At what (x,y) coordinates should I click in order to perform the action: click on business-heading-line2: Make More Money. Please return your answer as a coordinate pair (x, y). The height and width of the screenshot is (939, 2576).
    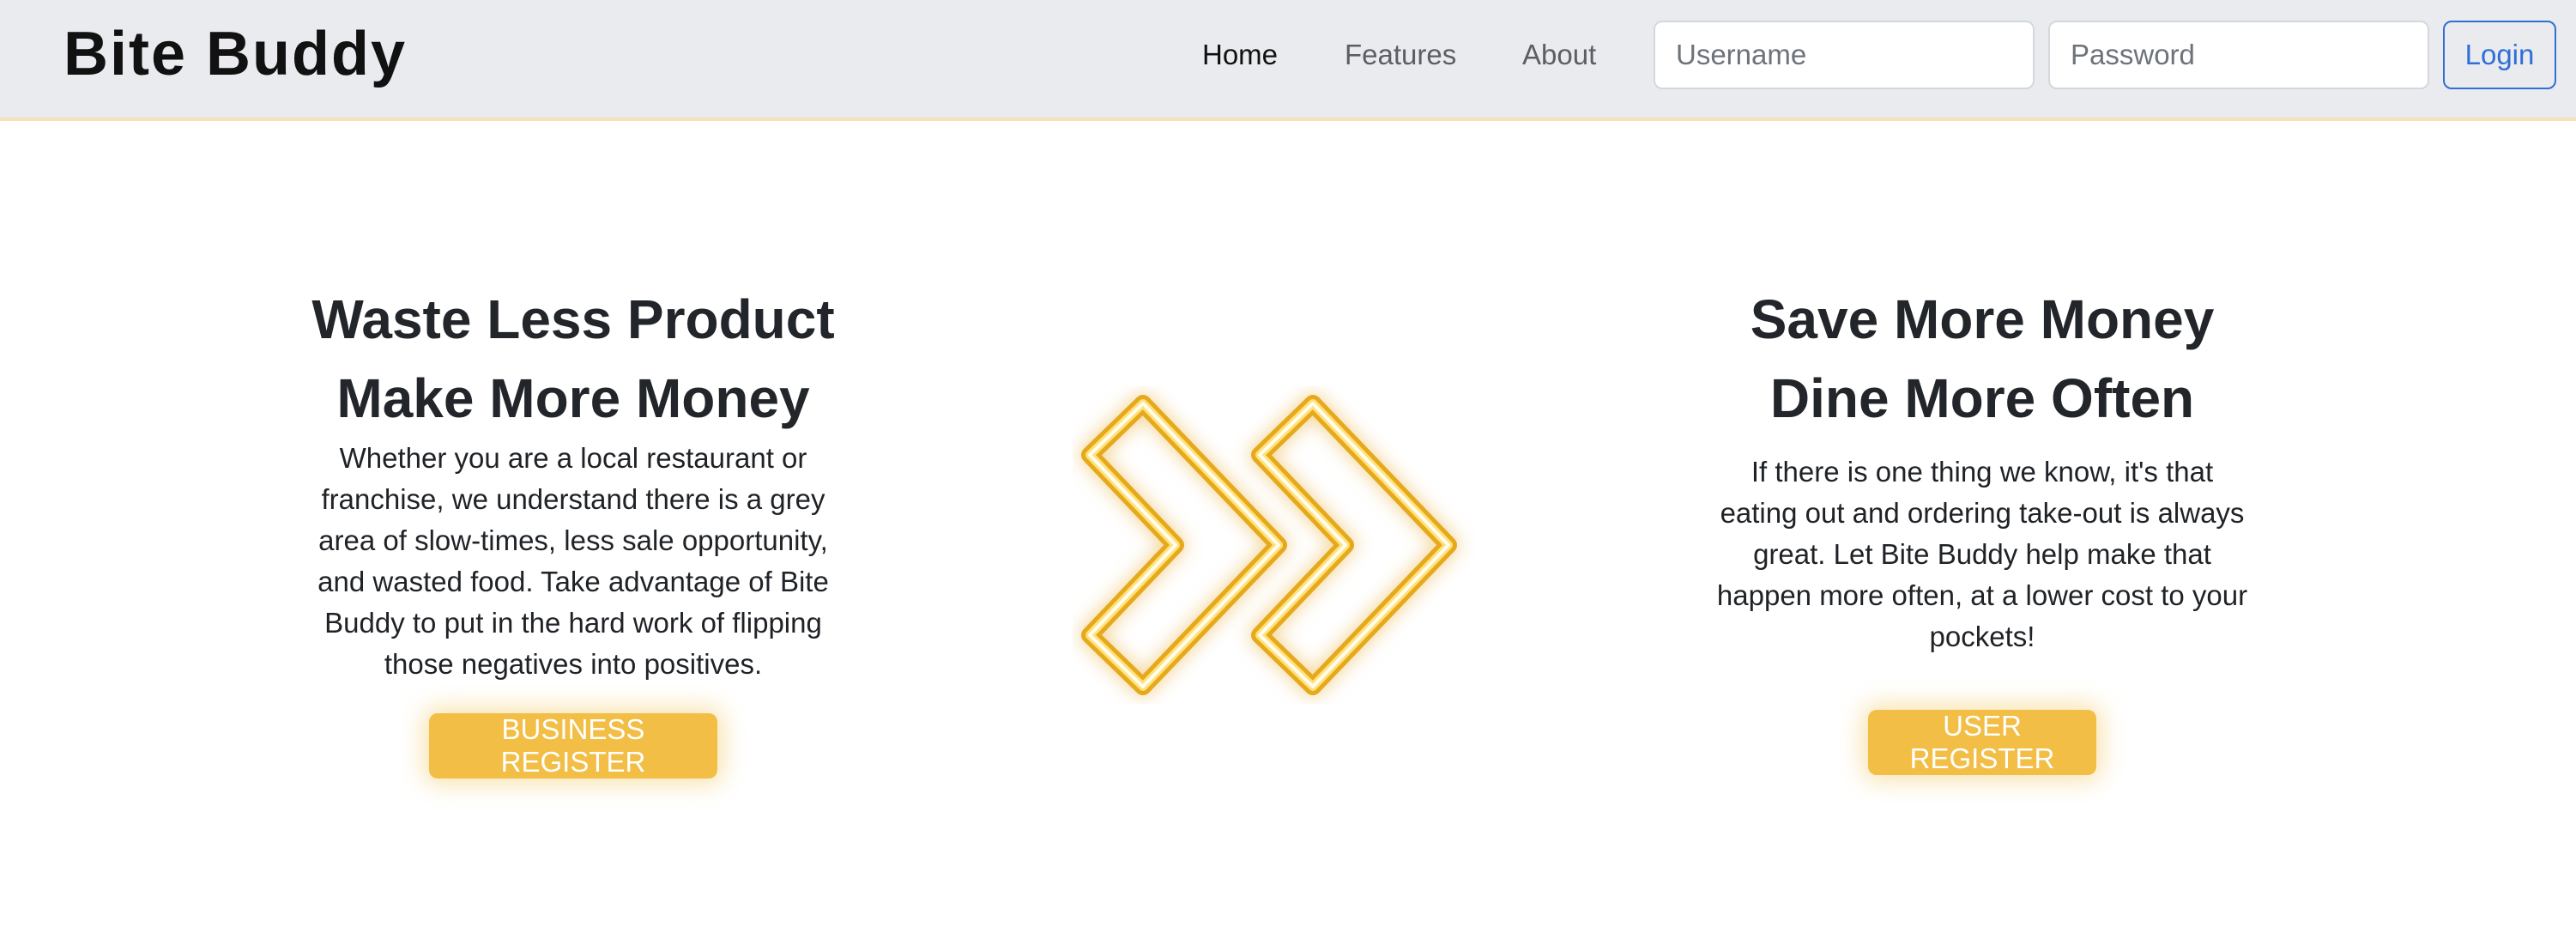
    Looking at the image, I should click on (573, 398).